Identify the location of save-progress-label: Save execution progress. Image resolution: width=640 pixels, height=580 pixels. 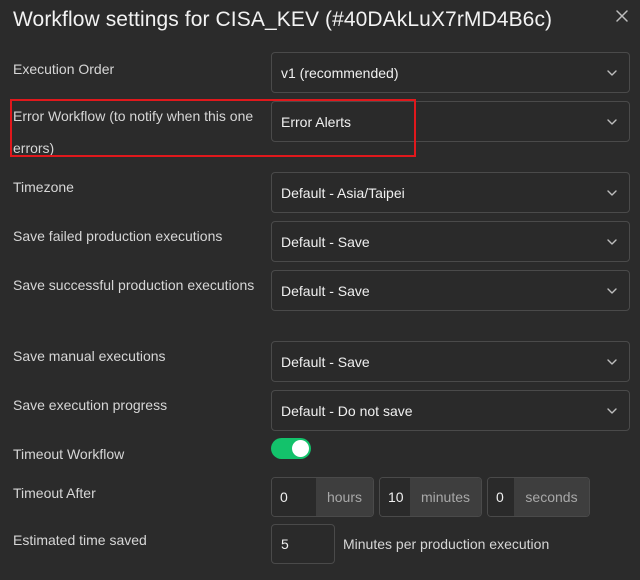
(90, 405).